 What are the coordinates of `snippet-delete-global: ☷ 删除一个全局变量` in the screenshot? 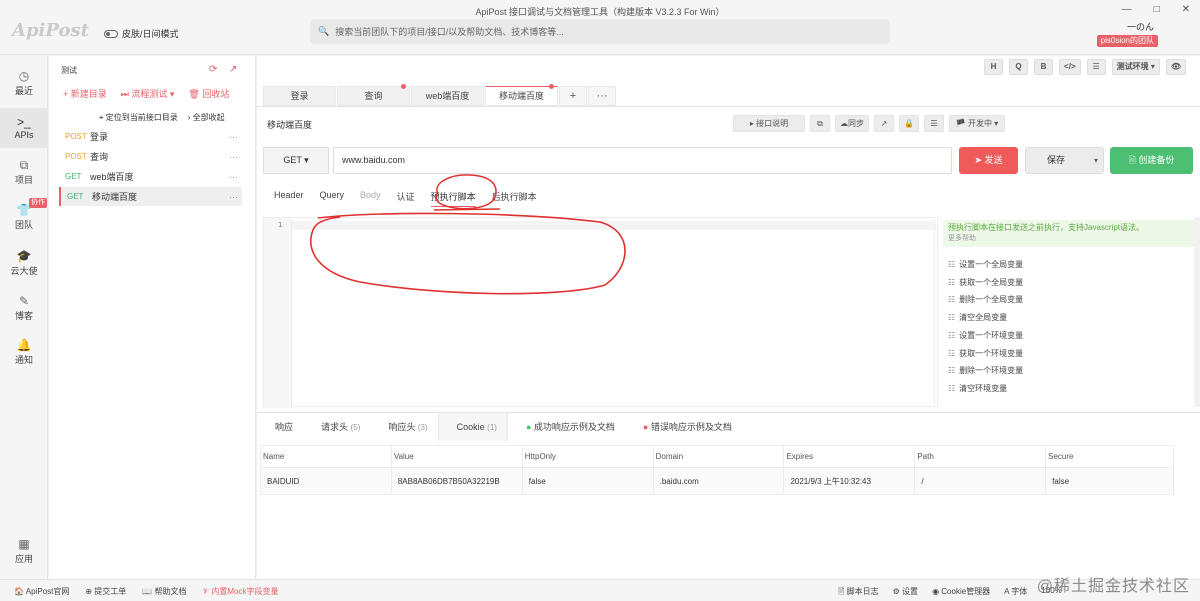 It's located at (985, 299).